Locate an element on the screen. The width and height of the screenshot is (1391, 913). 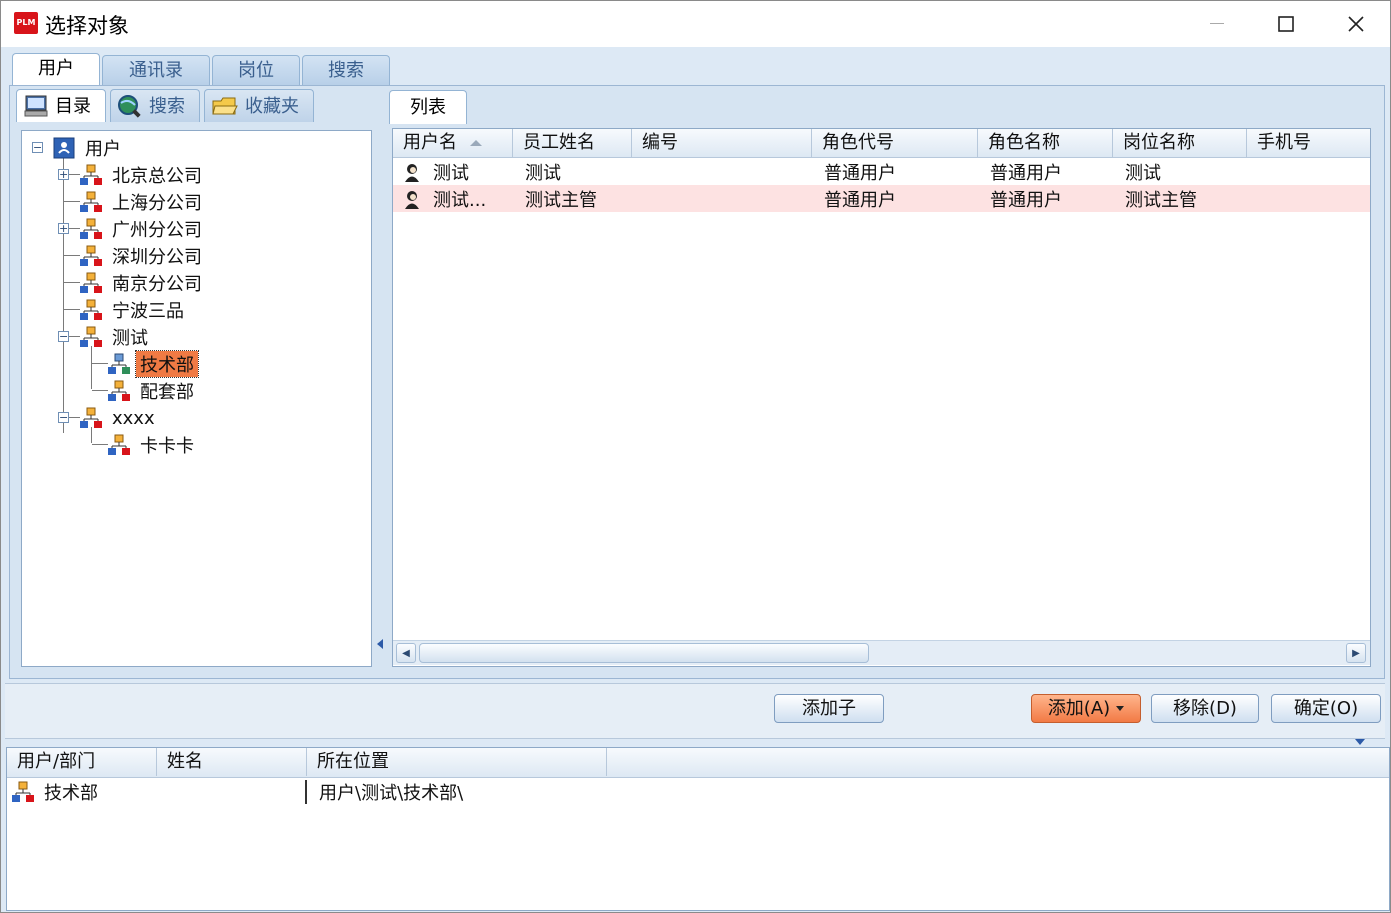
tree-node-shenzhen: 深圳分公司 is located at coordinates (143, 256).